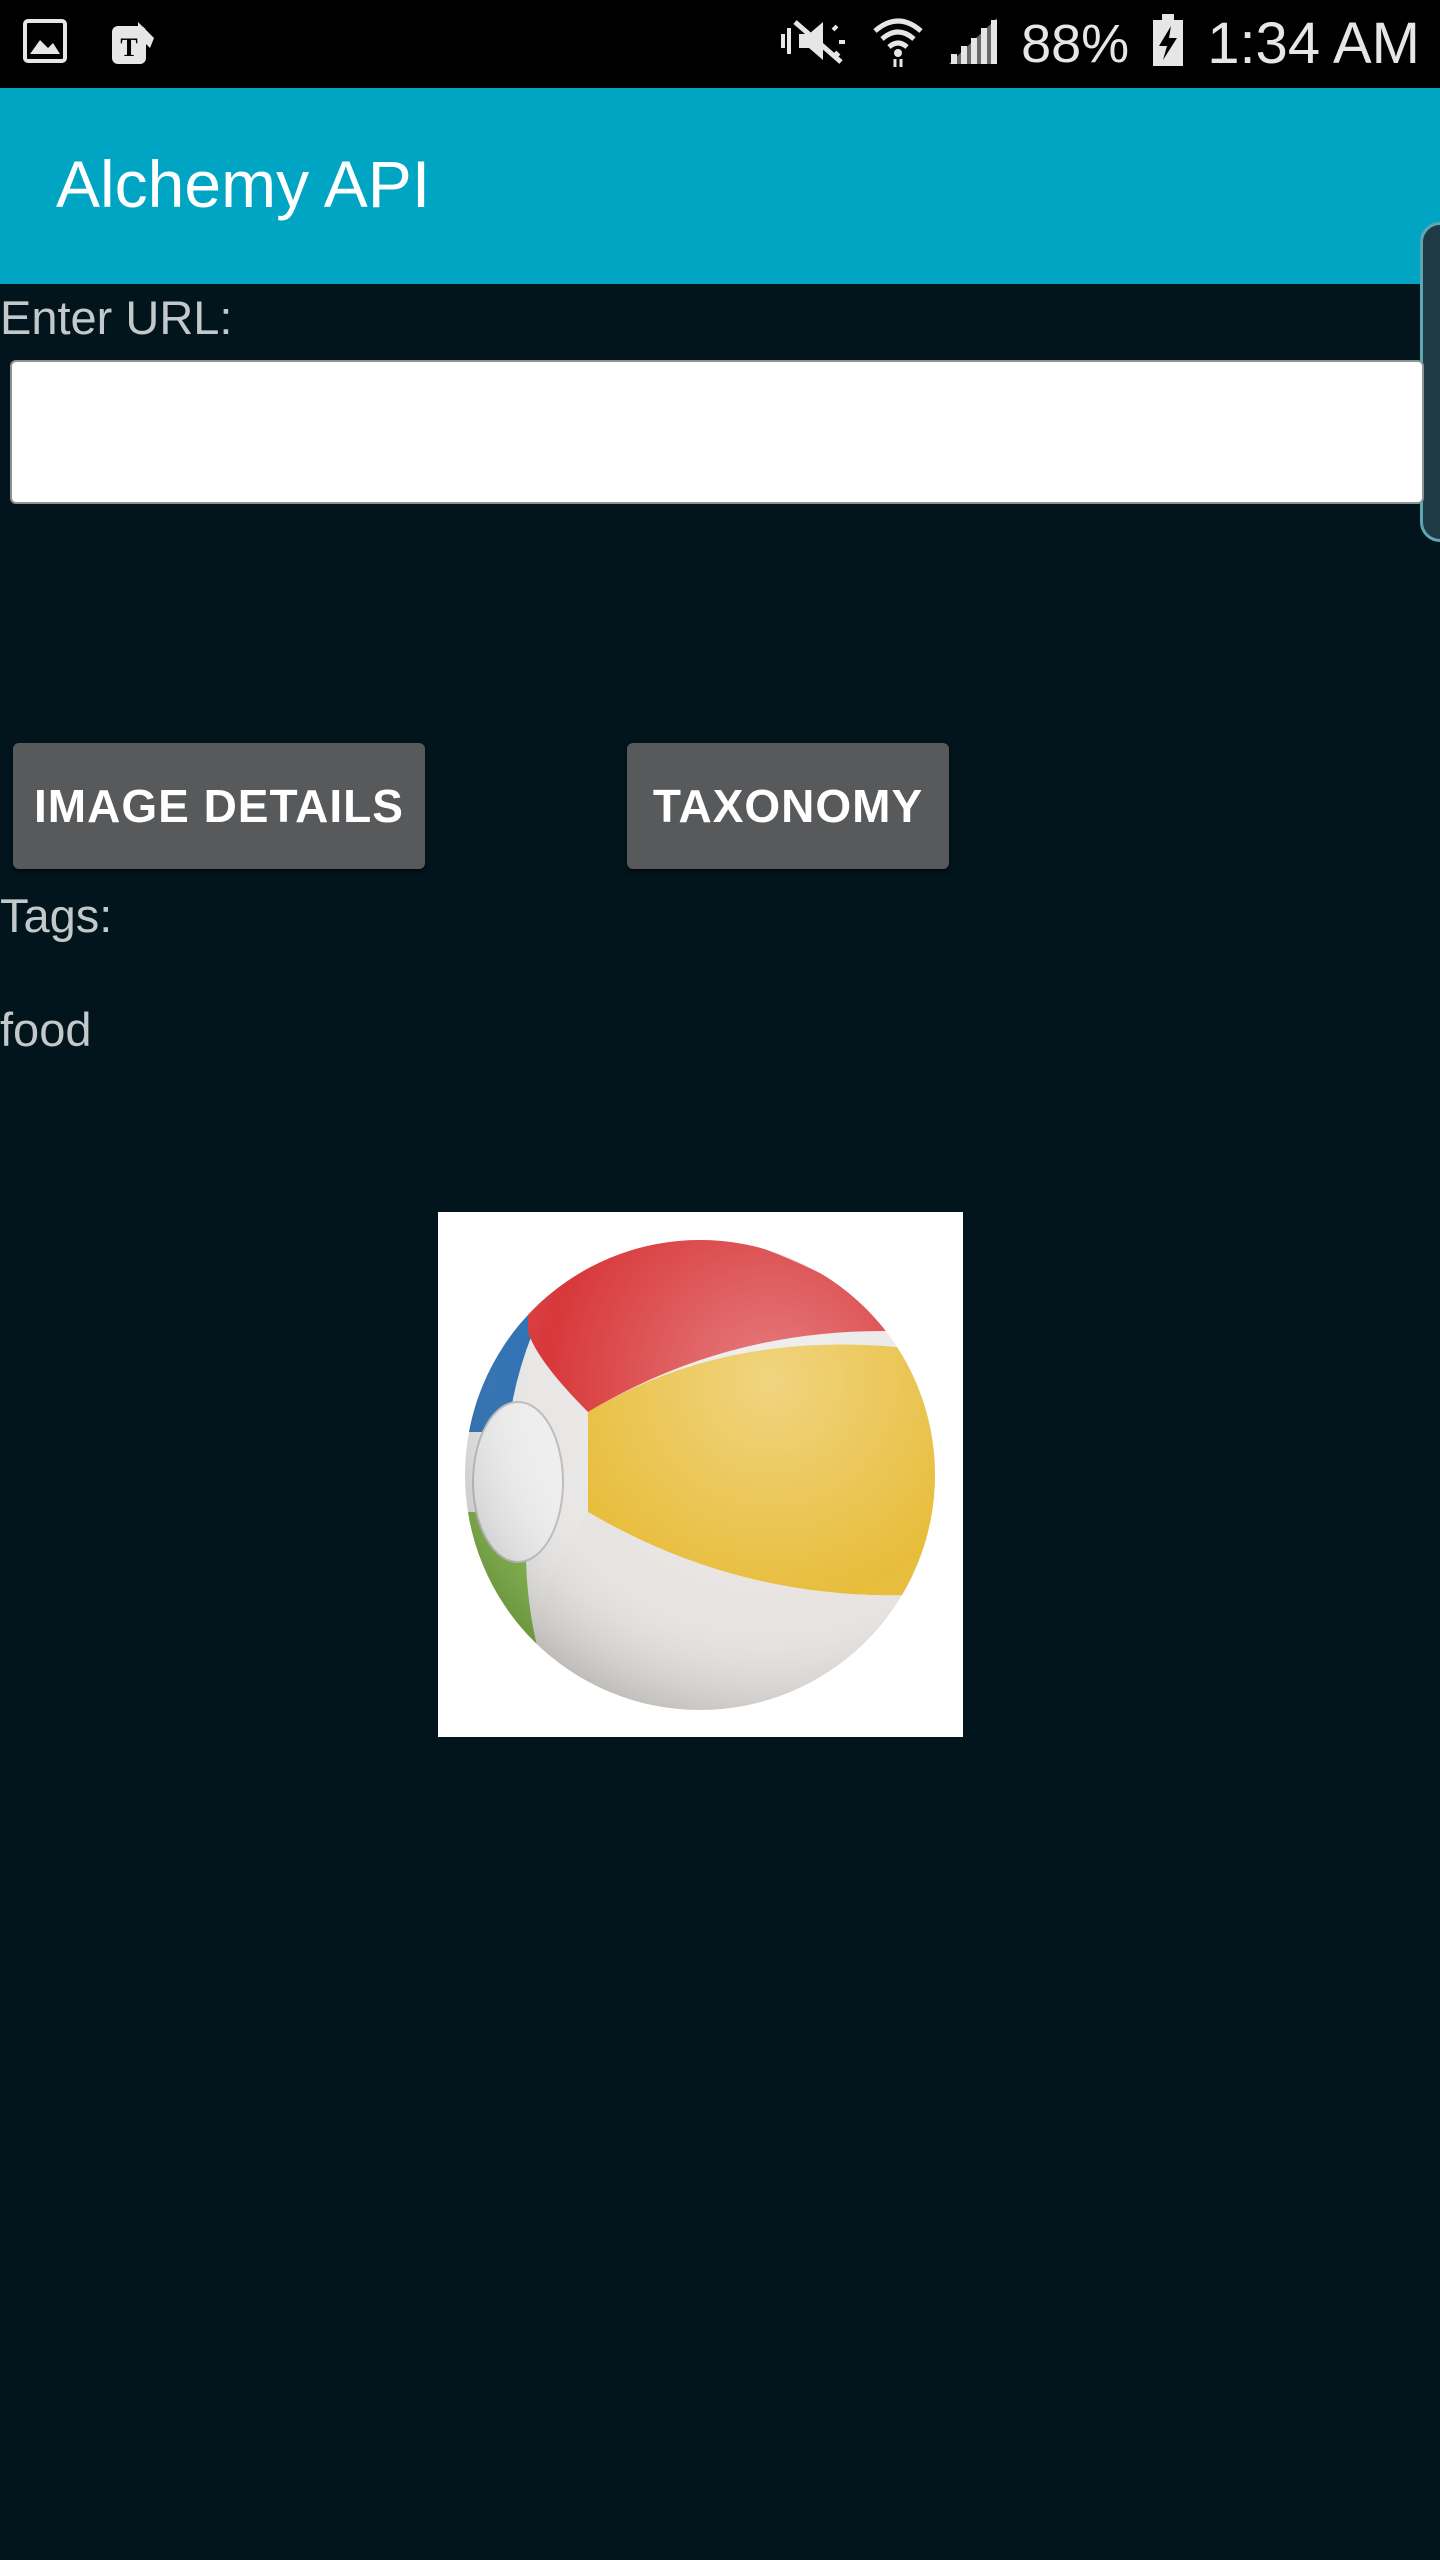 This screenshot has width=1440, height=2560. Describe the element at coordinates (898, 43) in the screenshot. I see `wifi-icon` at that location.